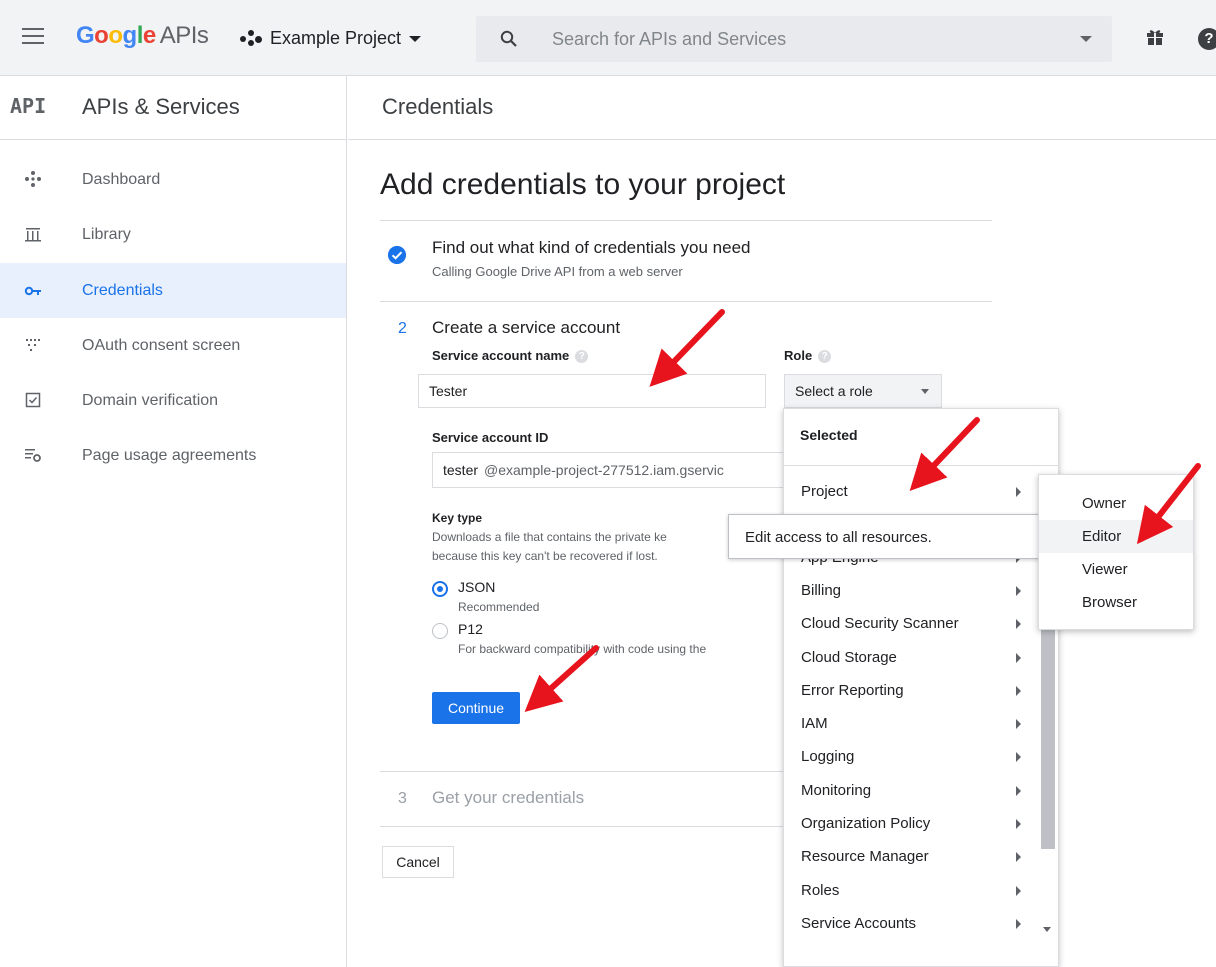  Describe the element at coordinates (865, 856) in the screenshot. I see `menu-item-label: Resource Manager` at that location.